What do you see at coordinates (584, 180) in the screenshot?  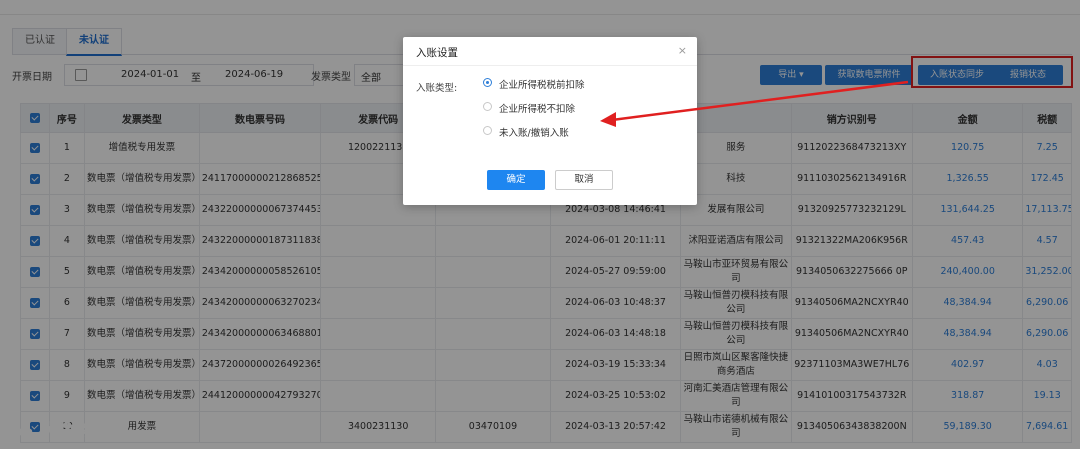 I see `cancel-button: 取消` at bounding box center [584, 180].